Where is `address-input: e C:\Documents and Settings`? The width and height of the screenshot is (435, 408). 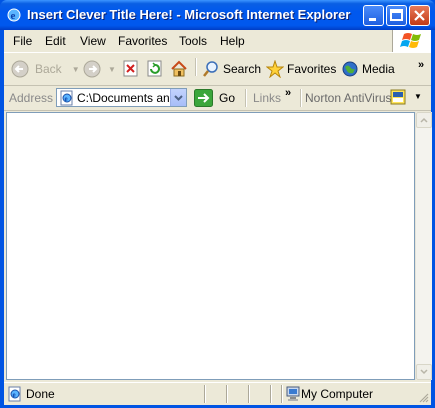 address-input: e C:\Documents and Settings is located at coordinates (121, 97).